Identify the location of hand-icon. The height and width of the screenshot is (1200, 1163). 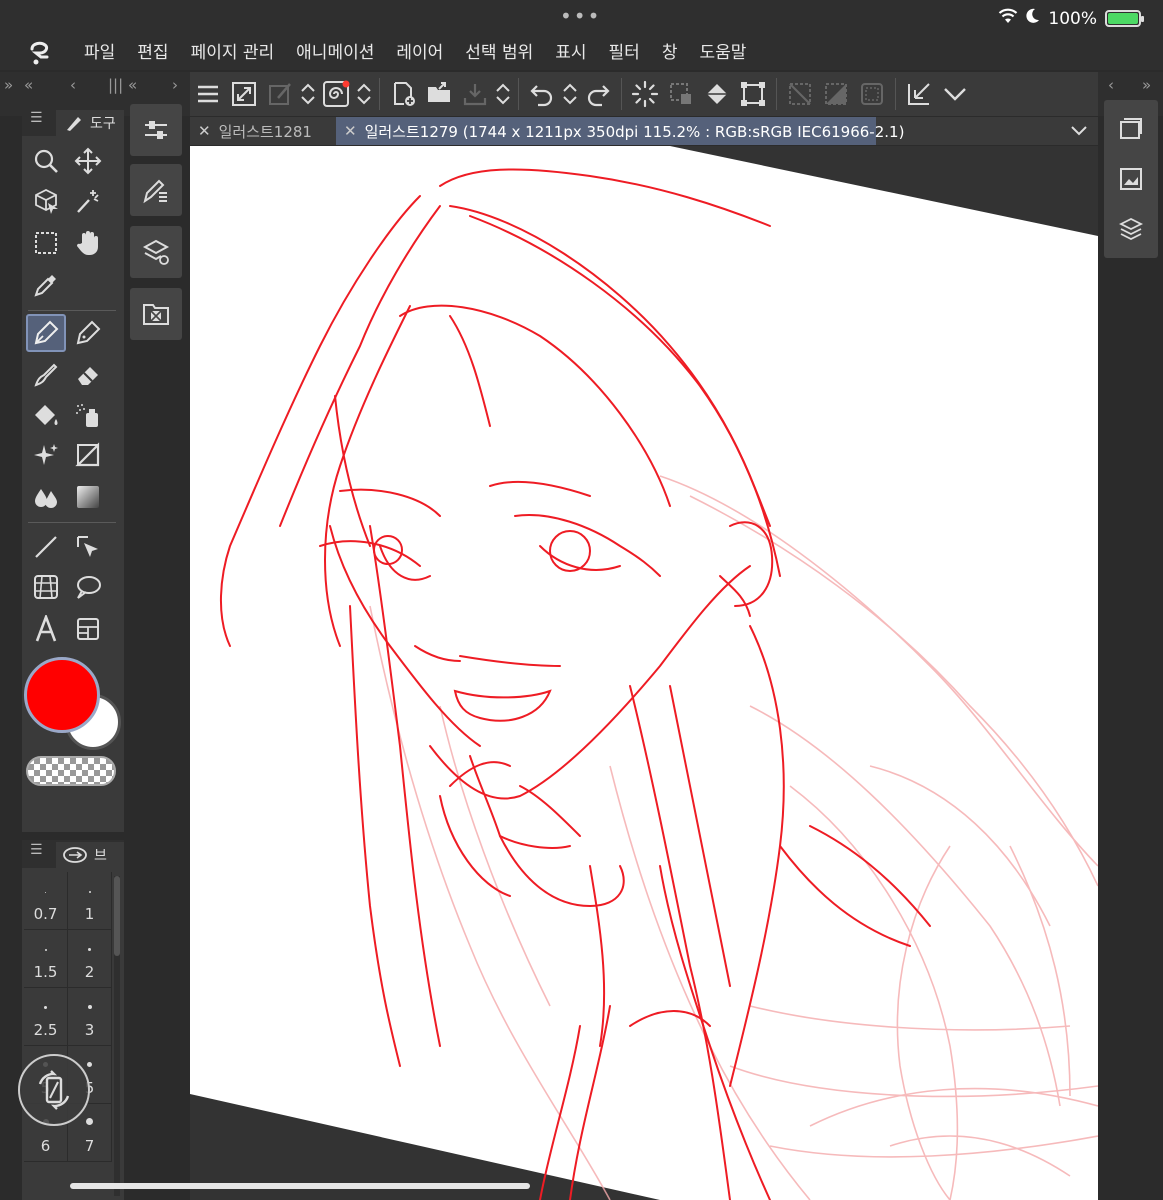
(87, 243).